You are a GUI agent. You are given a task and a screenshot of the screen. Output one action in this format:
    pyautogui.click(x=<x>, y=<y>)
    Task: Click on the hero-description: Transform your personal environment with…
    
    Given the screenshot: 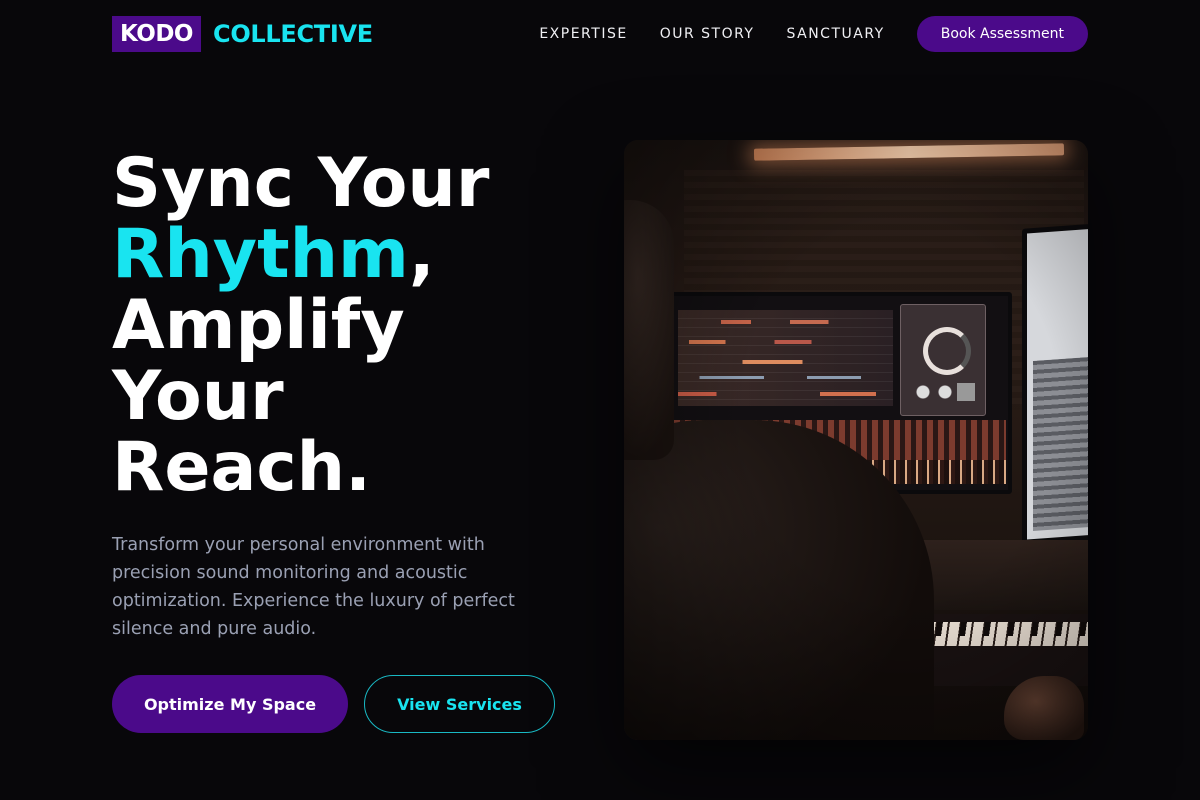 What is the action you would take?
    pyautogui.click(x=313, y=587)
    